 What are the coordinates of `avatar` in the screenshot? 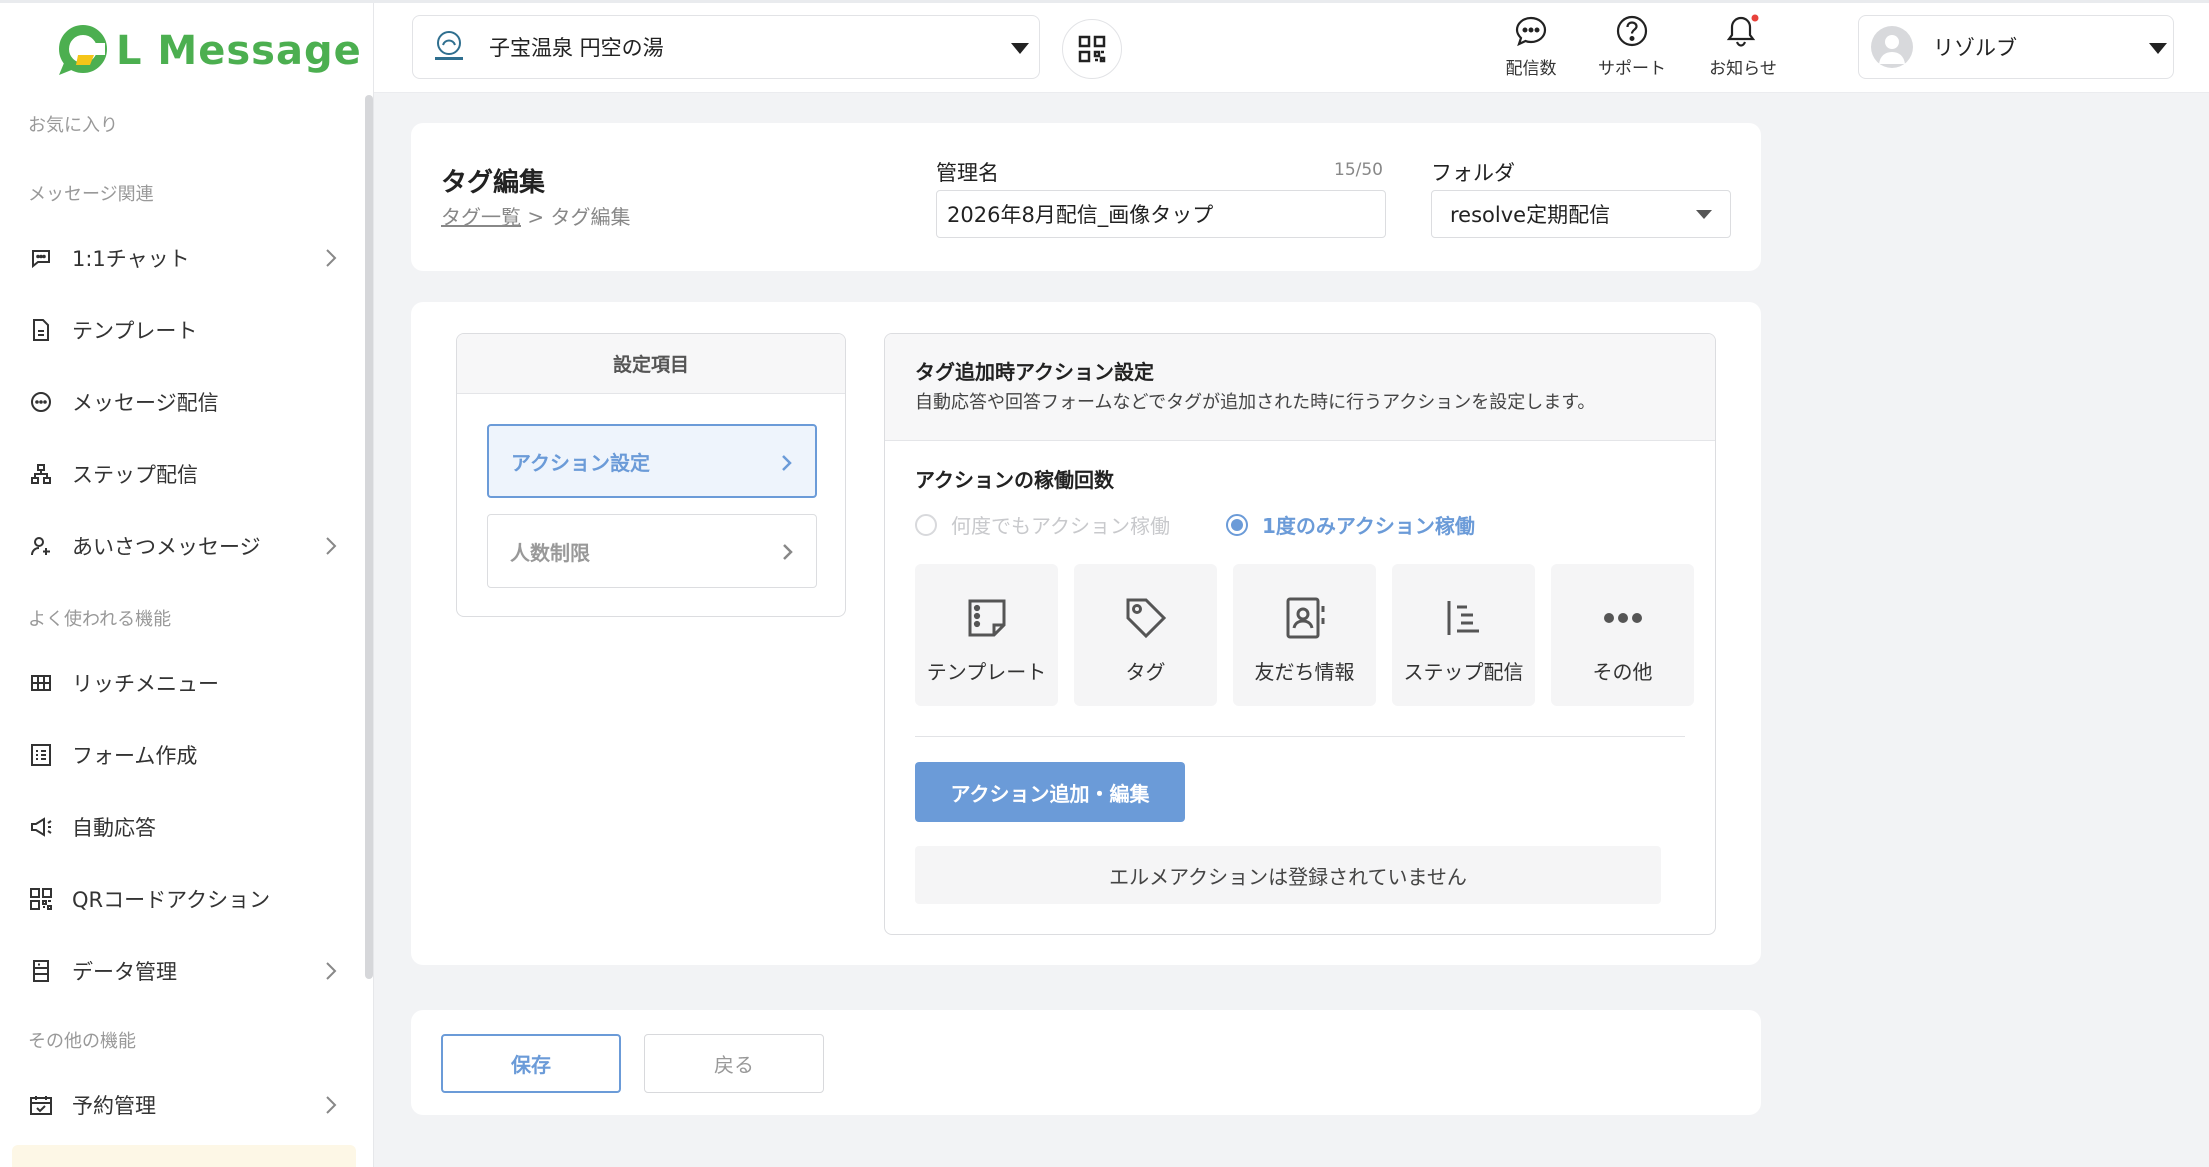 It's located at (1892, 47).